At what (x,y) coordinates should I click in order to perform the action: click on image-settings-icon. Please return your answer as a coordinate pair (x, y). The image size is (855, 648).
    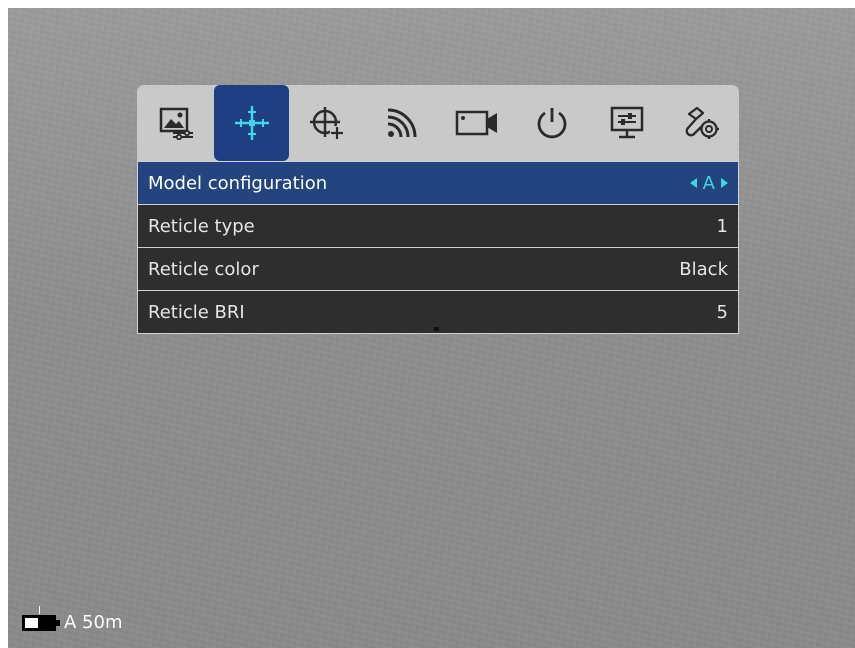
    Looking at the image, I should click on (177, 123).